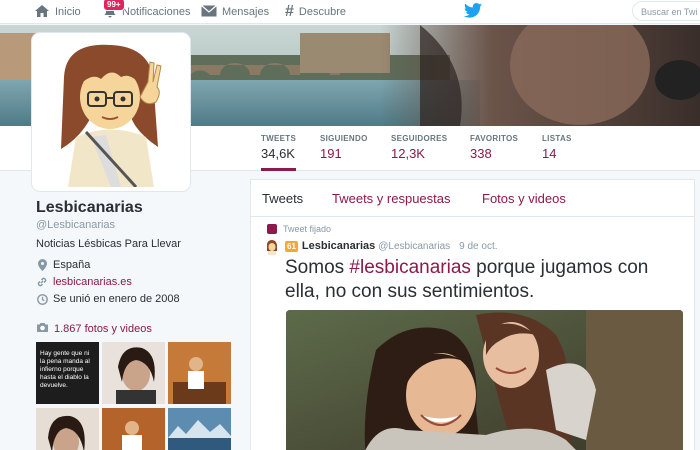 This screenshot has width=700, height=450. What do you see at coordinates (108, 244) in the screenshot?
I see `profile-bio: Noticias Lésbicas Para Llevar` at bounding box center [108, 244].